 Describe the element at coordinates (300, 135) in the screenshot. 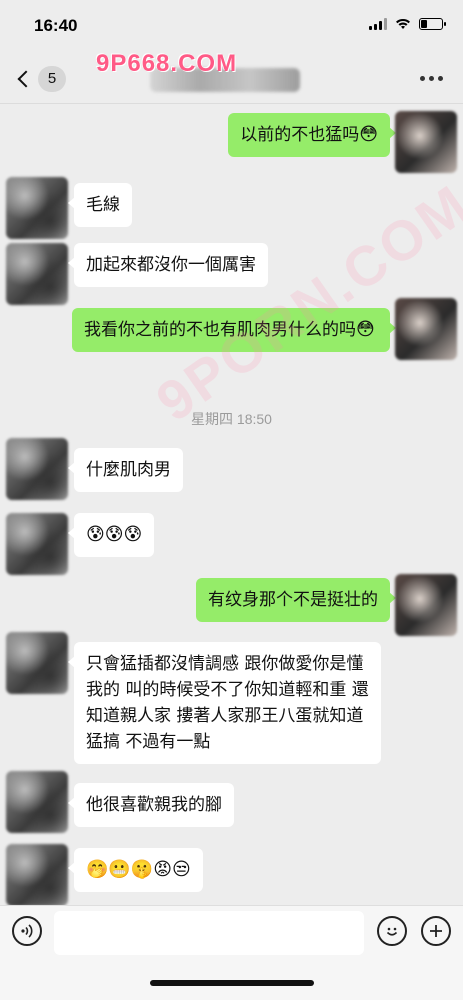

I see `message-text: 以前的不也猛吗` at that location.